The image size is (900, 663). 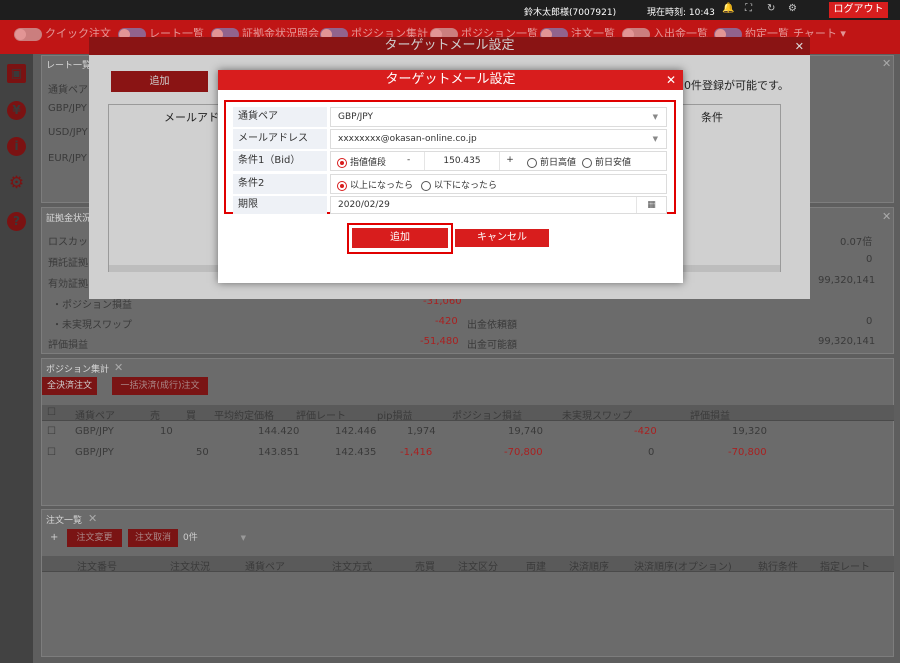 I want to click on column-header: 評価損益, so click(x=710, y=416).